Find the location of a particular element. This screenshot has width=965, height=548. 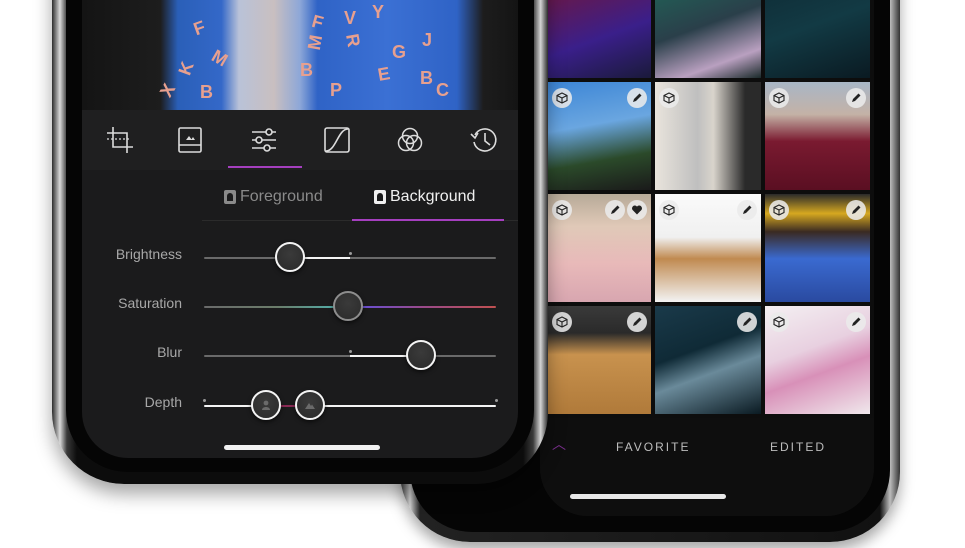

depth-foreground-knob is located at coordinates (266, 405).